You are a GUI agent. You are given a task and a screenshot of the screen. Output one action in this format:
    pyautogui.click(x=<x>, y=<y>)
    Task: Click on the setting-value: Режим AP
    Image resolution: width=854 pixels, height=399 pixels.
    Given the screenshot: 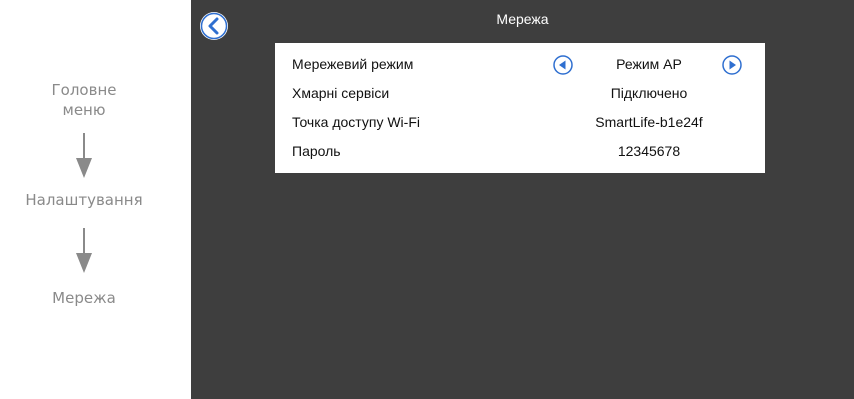 What is the action you would take?
    pyautogui.click(x=649, y=64)
    